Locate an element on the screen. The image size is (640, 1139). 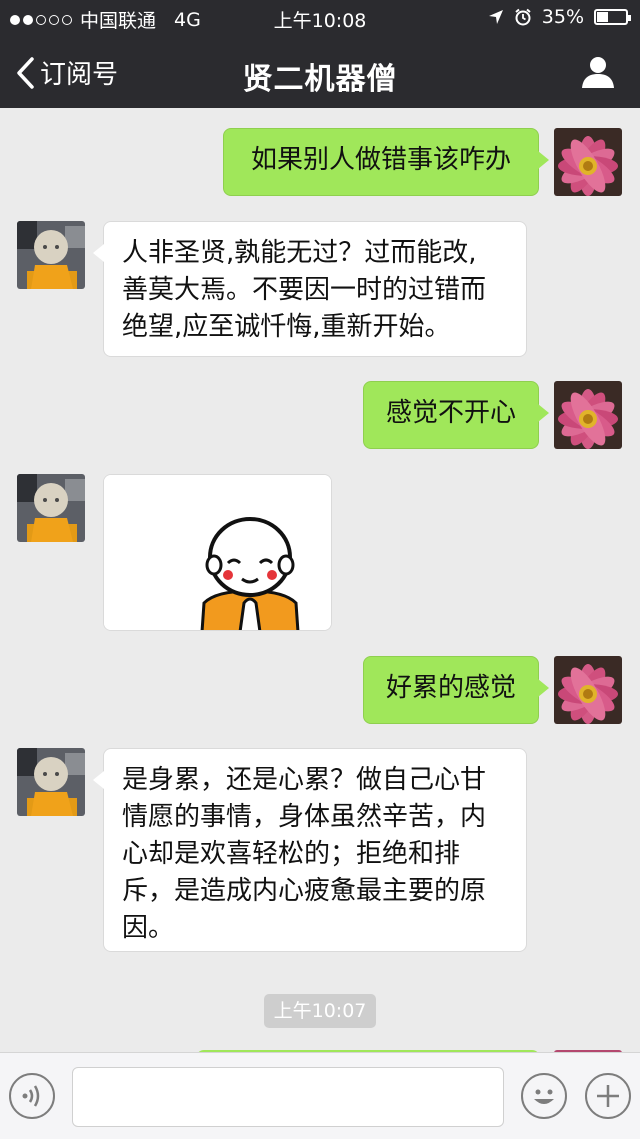
alarm-clock-icon is located at coordinates (523, 17).